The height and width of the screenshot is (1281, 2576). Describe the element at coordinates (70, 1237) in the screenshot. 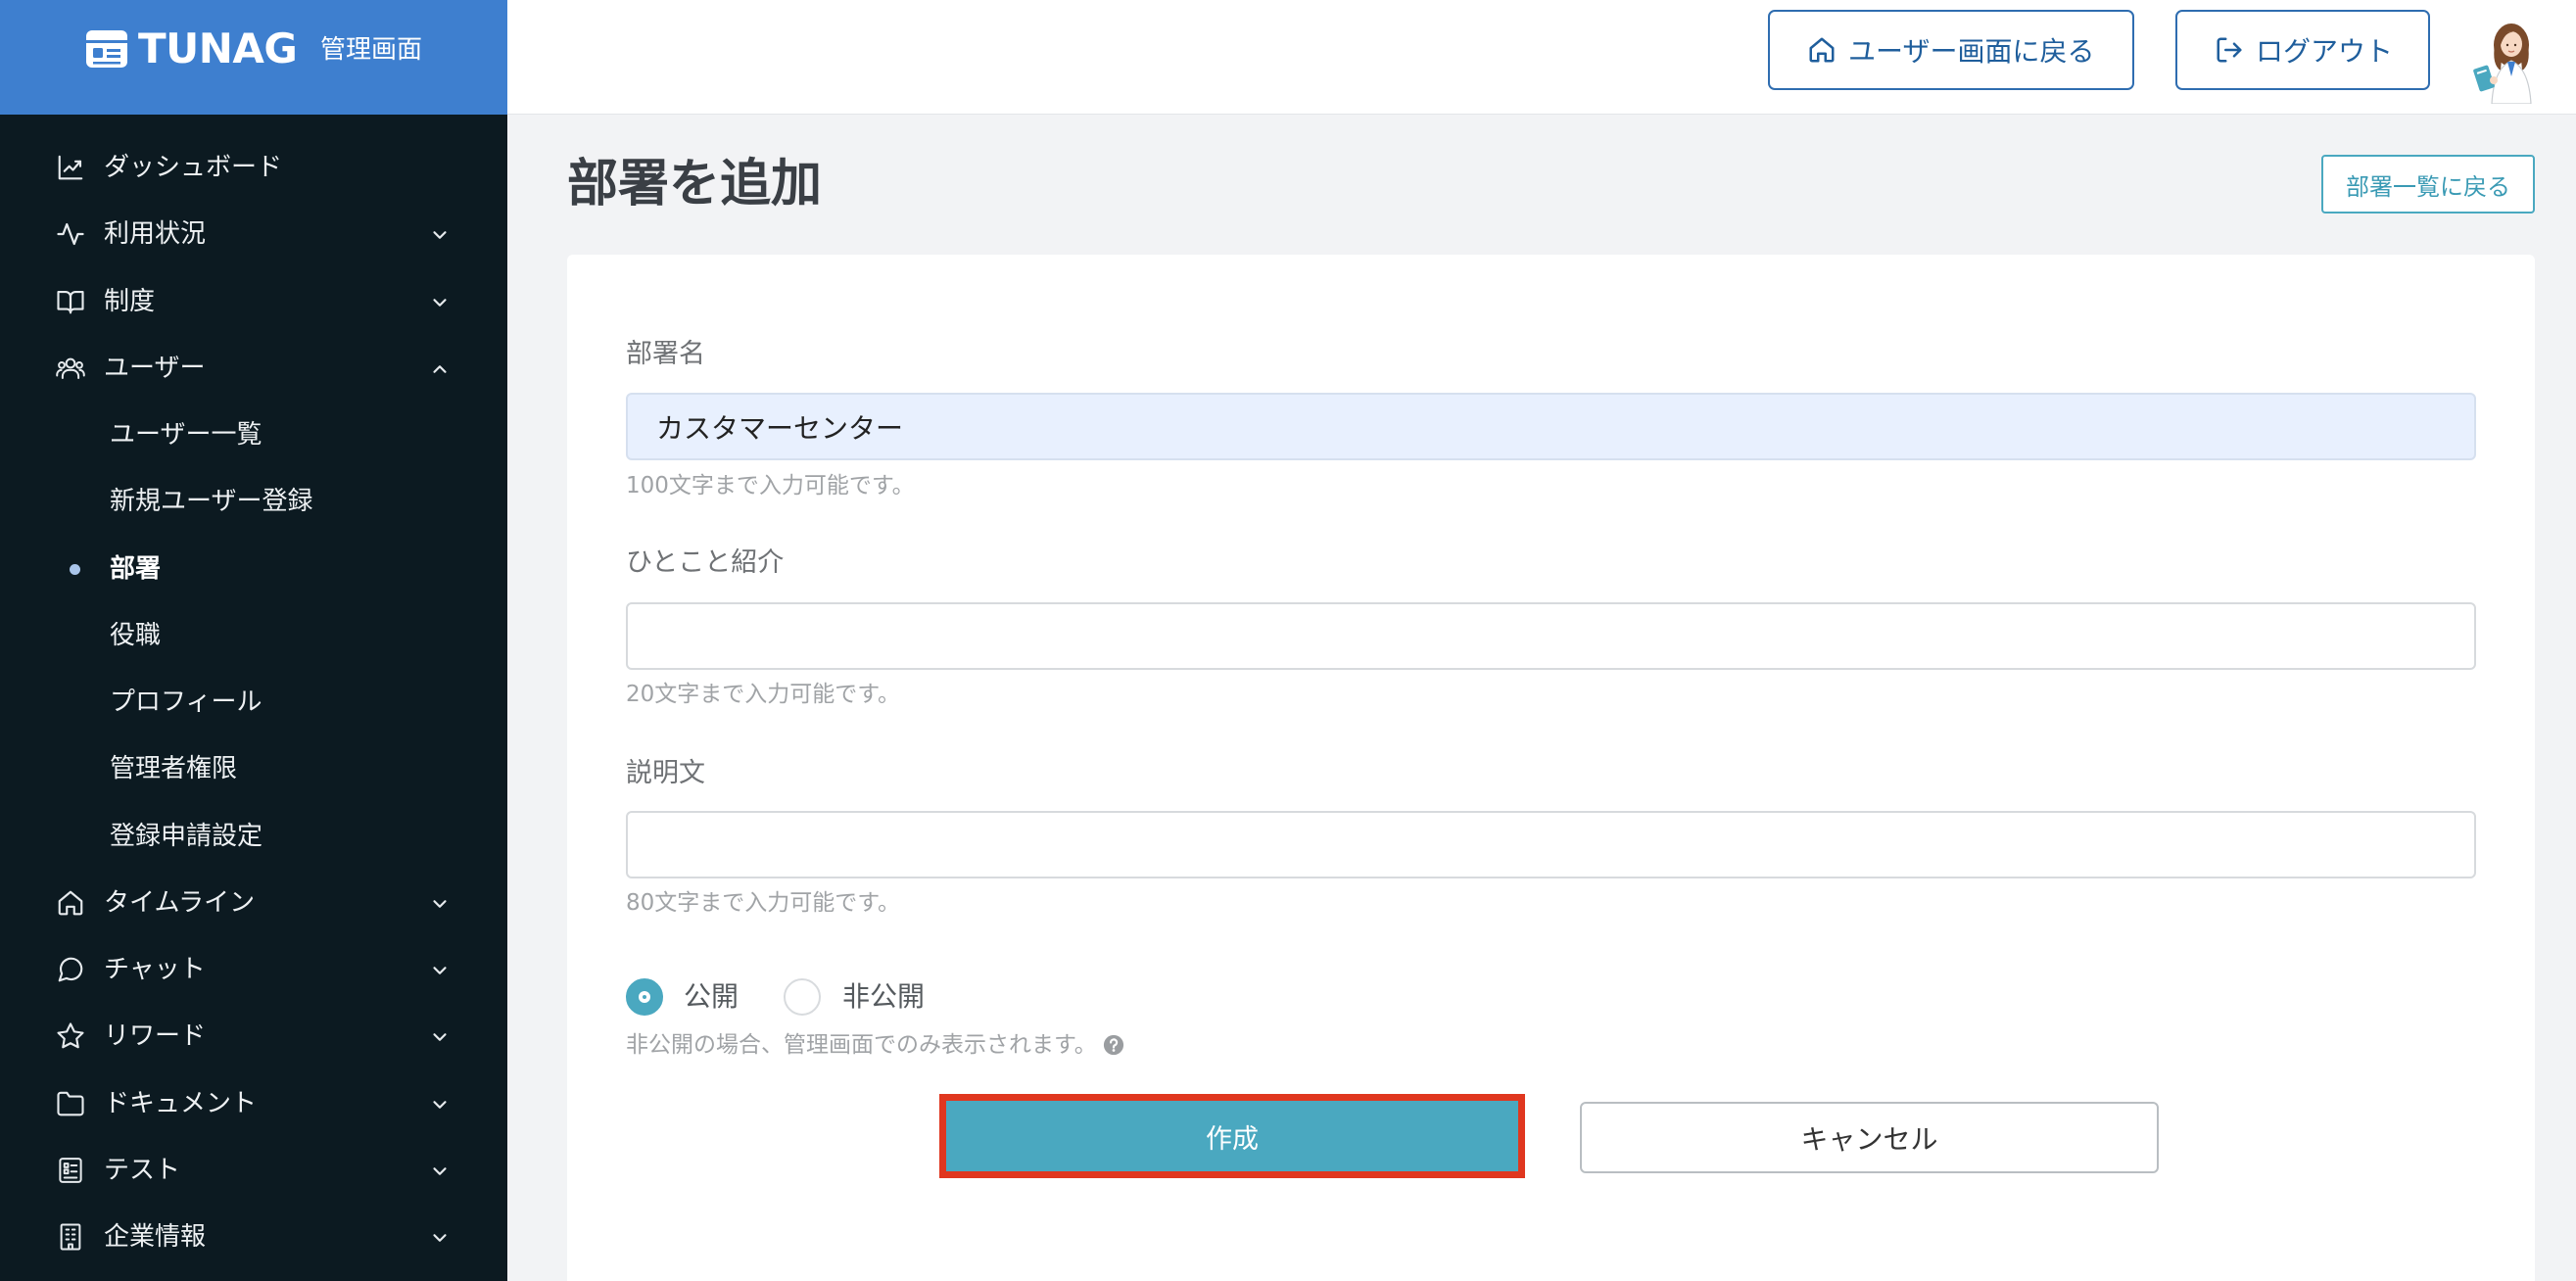

I see `building-icon` at that location.